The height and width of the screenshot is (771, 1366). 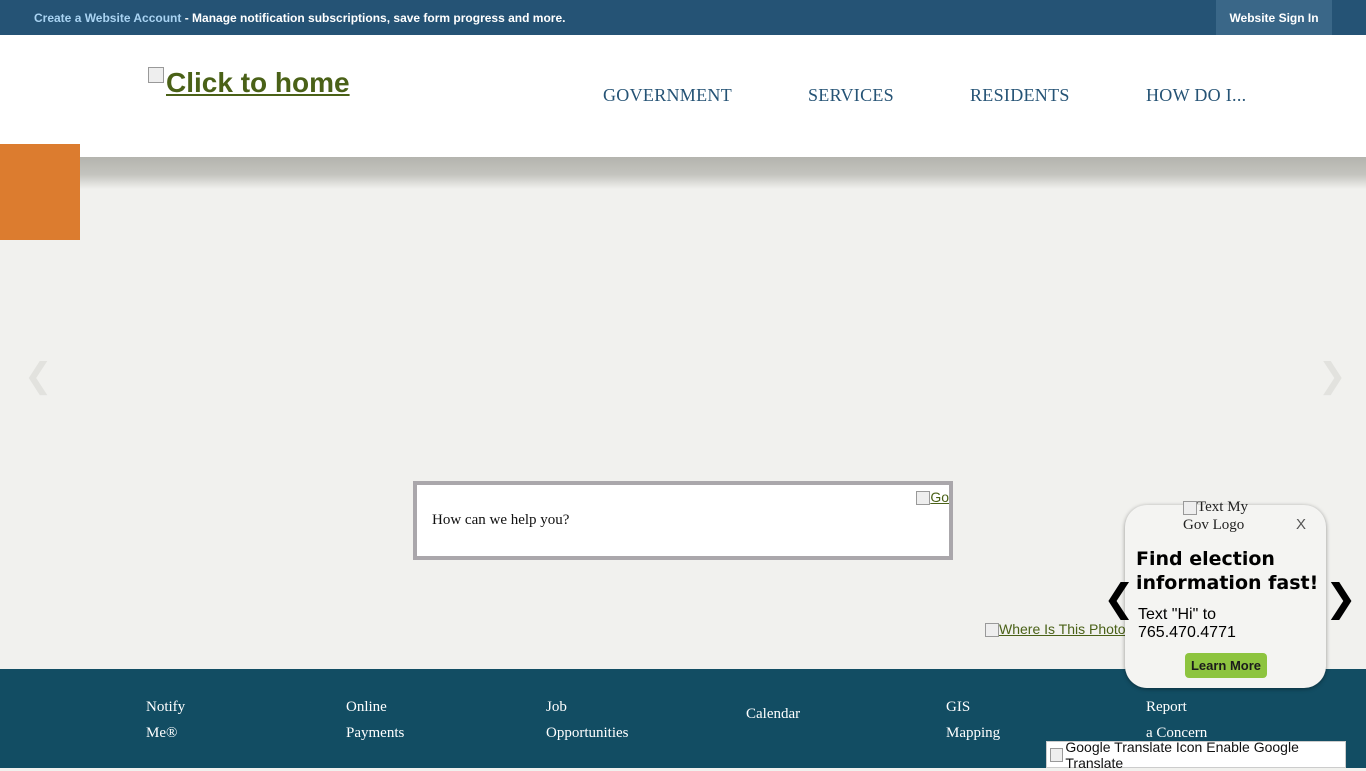 I want to click on quick-link-line: Notify, so click(x=166, y=707).